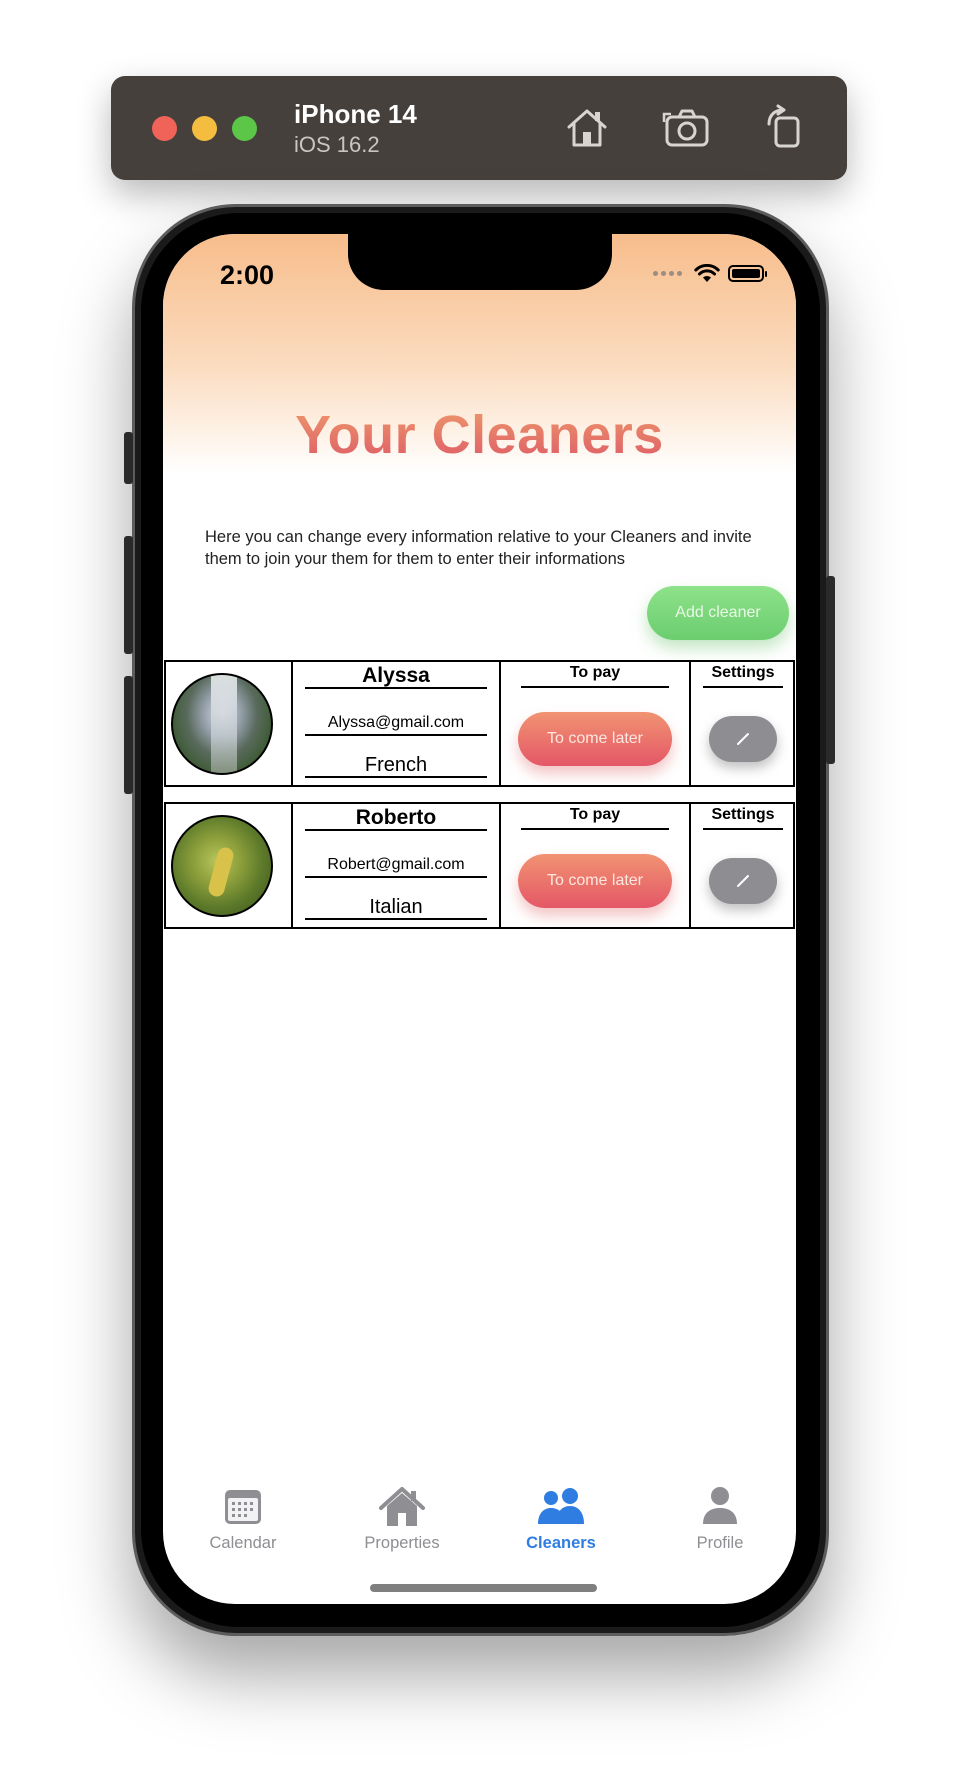 The image size is (958, 1788). I want to click on house-icon, so click(402, 1506).